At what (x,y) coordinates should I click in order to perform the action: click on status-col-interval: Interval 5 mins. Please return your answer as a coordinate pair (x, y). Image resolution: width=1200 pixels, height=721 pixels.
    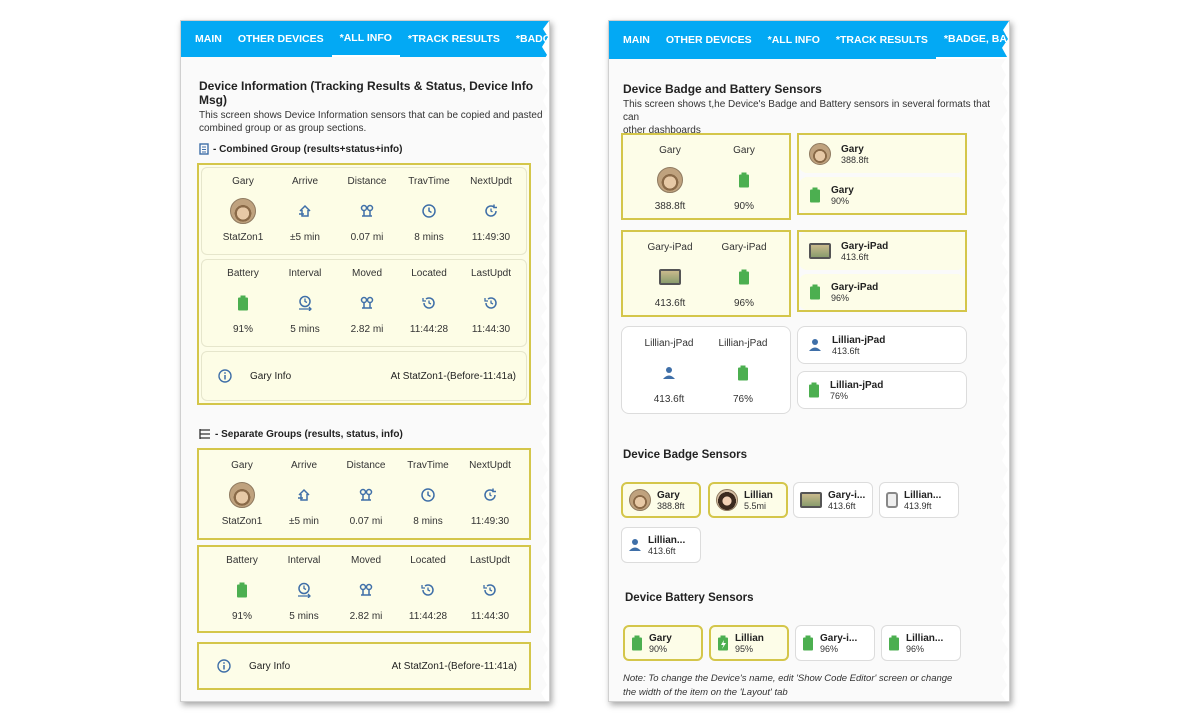
    Looking at the image, I should click on (304, 588).